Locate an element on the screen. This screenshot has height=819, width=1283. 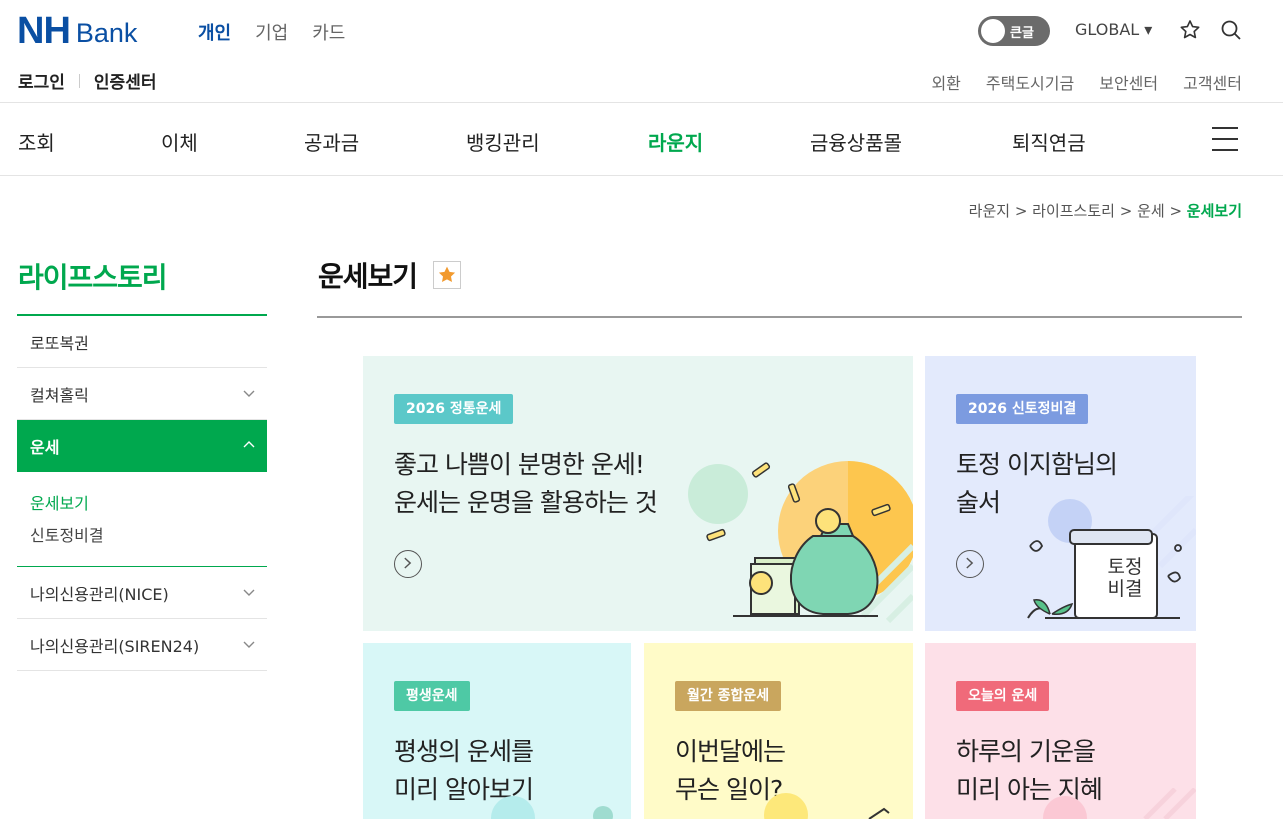
breadcrumb-item: 라운지 is located at coordinates (989, 211).